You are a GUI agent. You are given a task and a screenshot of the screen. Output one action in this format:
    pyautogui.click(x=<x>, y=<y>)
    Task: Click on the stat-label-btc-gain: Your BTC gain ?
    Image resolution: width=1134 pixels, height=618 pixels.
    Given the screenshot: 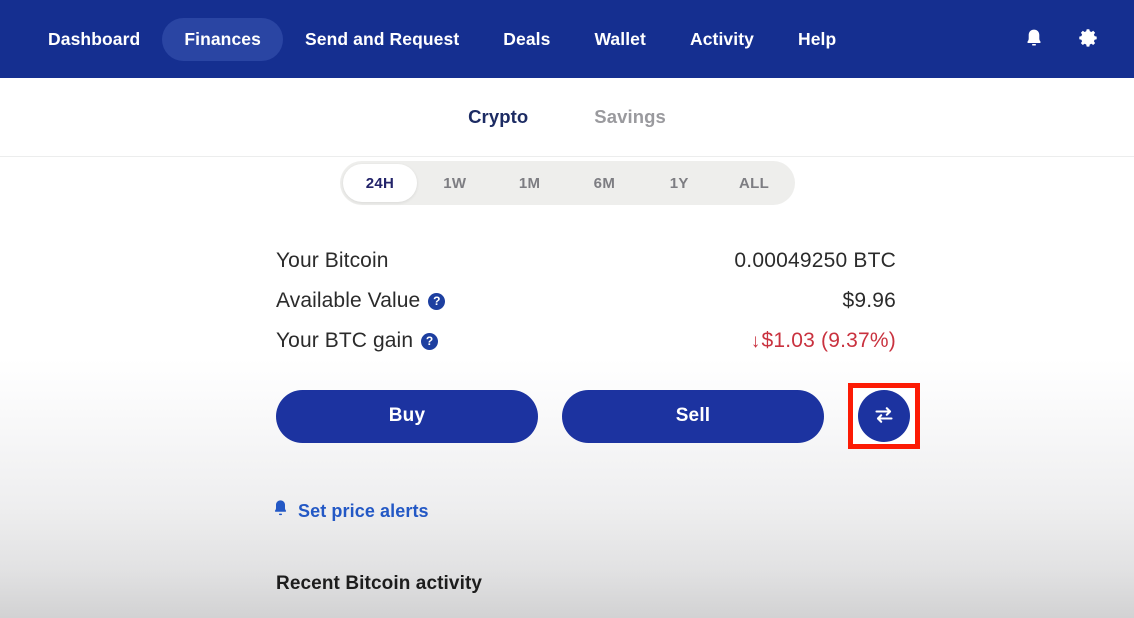 What is the action you would take?
    pyautogui.click(x=357, y=341)
    